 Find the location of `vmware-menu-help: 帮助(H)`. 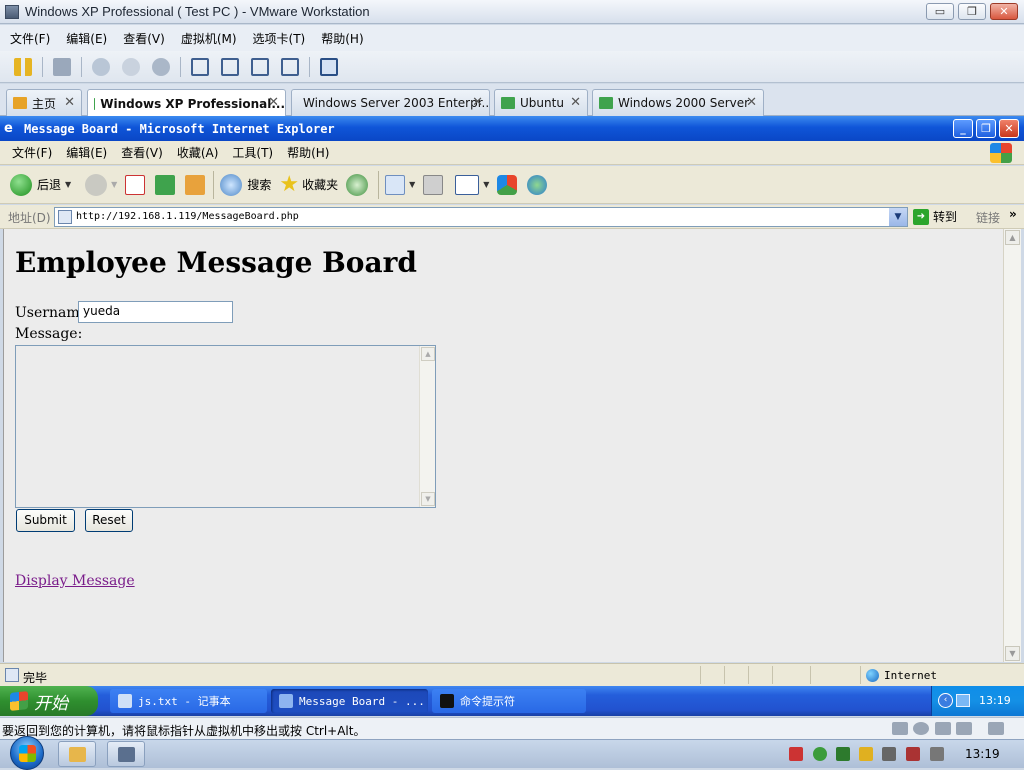

vmware-menu-help: 帮助(H) is located at coordinates (342, 38).